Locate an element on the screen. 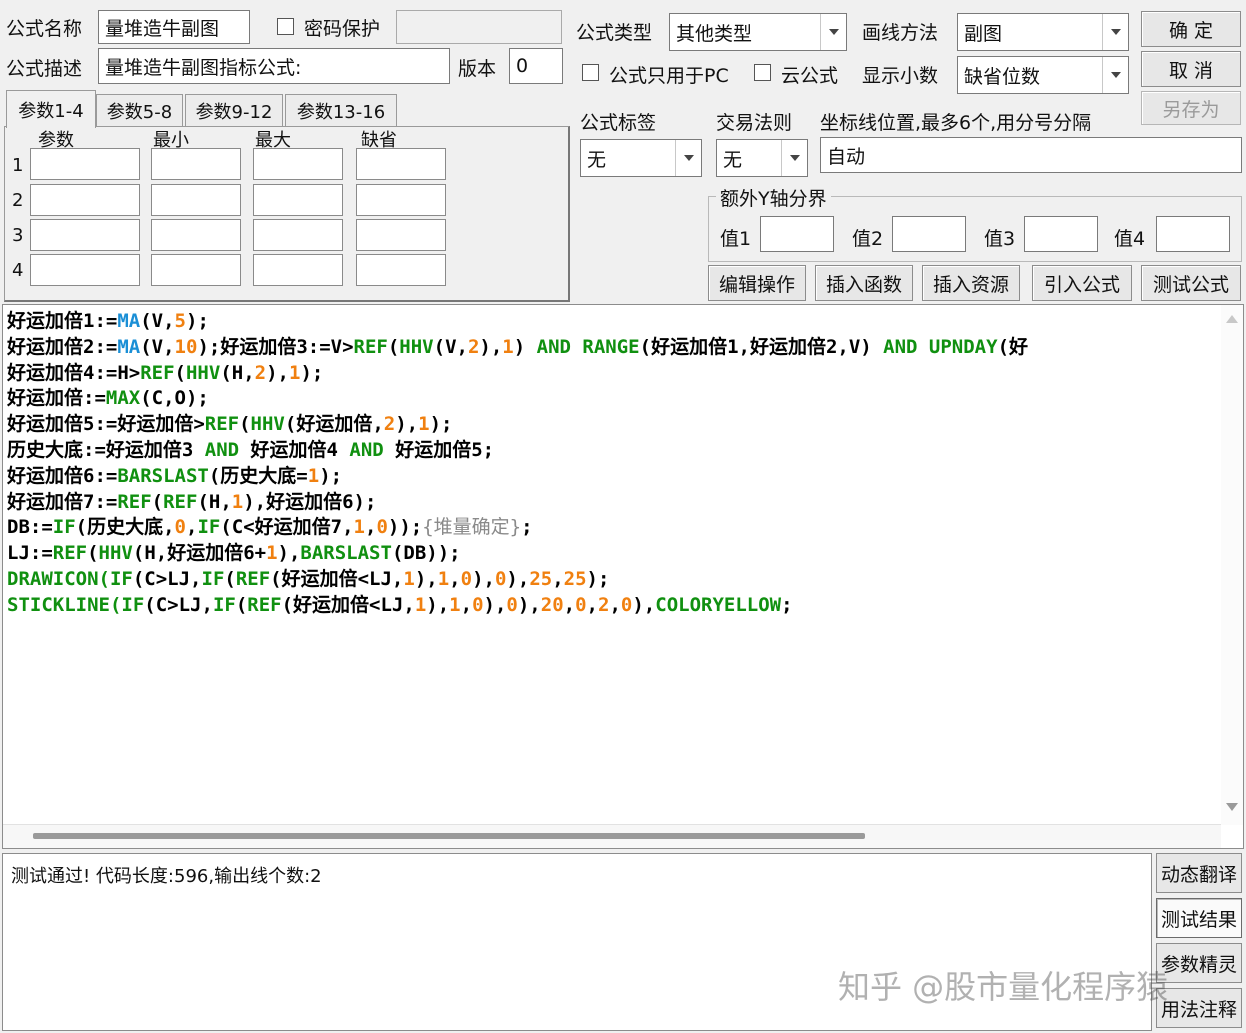 The height and width of the screenshot is (1033, 1246). y-value-1-input is located at coordinates (797, 234).